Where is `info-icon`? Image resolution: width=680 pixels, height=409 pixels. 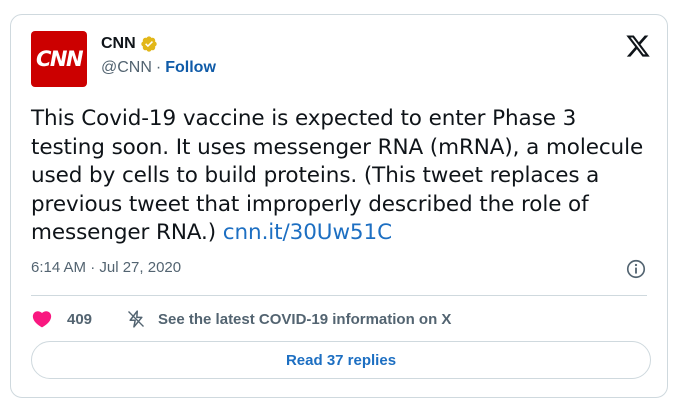 info-icon is located at coordinates (636, 269).